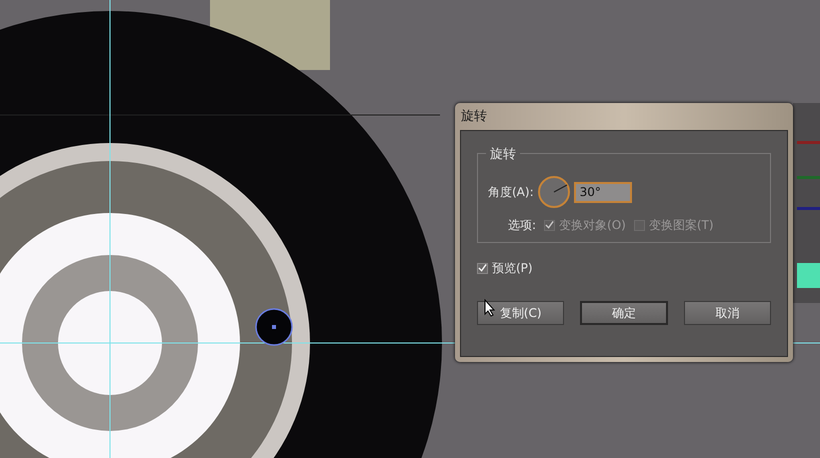 The height and width of the screenshot is (458, 820). What do you see at coordinates (554, 192) in the screenshot?
I see `angle-dial` at bounding box center [554, 192].